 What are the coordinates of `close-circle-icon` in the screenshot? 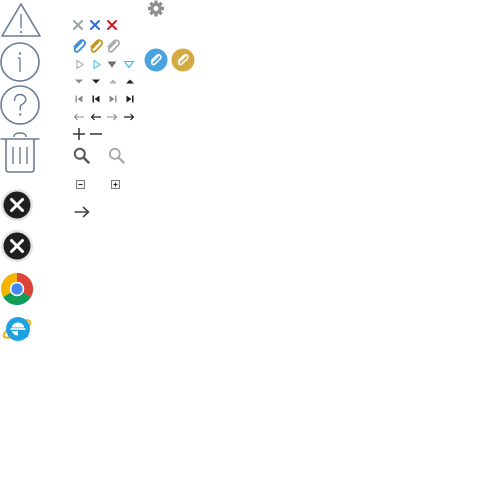 It's located at (17, 205).